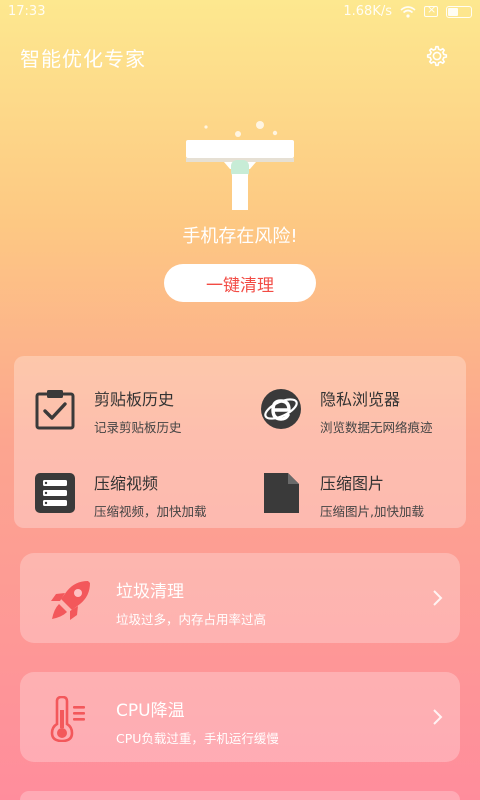 The height and width of the screenshot is (800, 480). What do you see at coordinates (240, 717) in the screenshot?
I see `cpu-cooling-card: CPU降温 CPU负载过重，手机运行缓慢` at bounding box center [240, 717].